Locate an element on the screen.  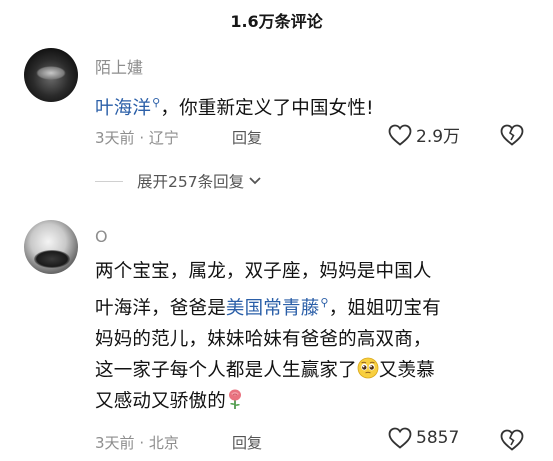
comment-line: 这一家子每个人都是人生赢家了 又羡慕 is located at coordinates (268, 370).